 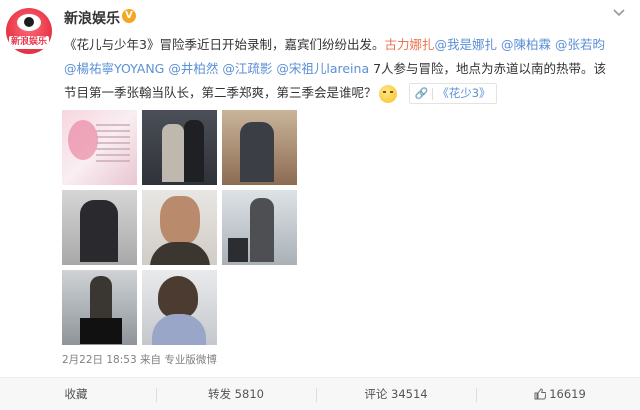 What do you see at coordinates (247, 68) in the screenshot?
I see `mention-link: @江疏影` at bounding box center [247, 68].